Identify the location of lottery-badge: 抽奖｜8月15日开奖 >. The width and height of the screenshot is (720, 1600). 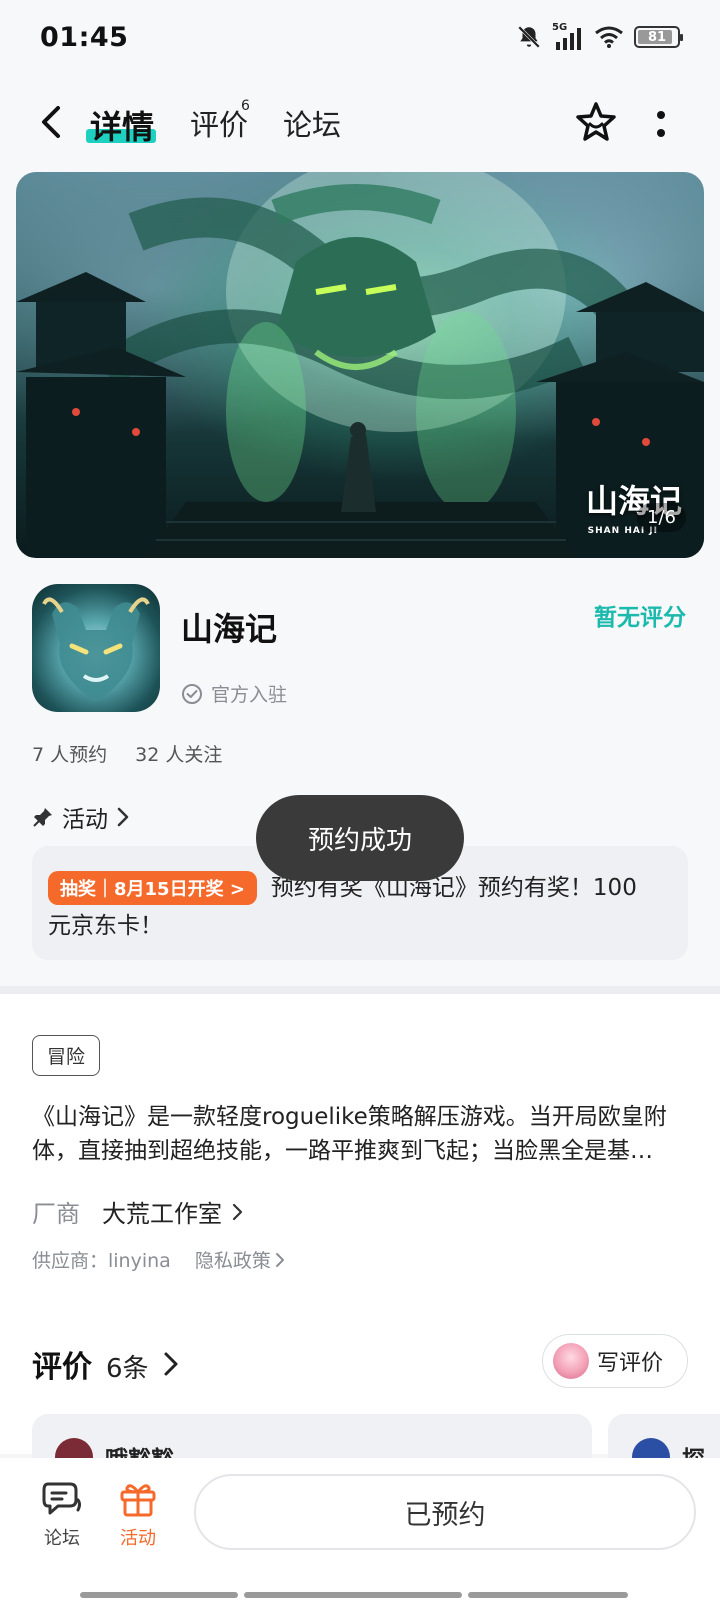
(152, 888).